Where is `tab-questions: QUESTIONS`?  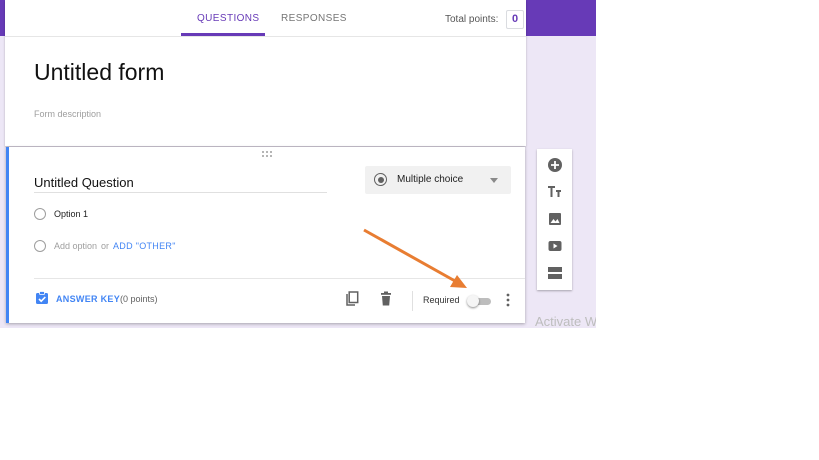 tab-questions: QUESTIONS is located at coordinates (228, 18).